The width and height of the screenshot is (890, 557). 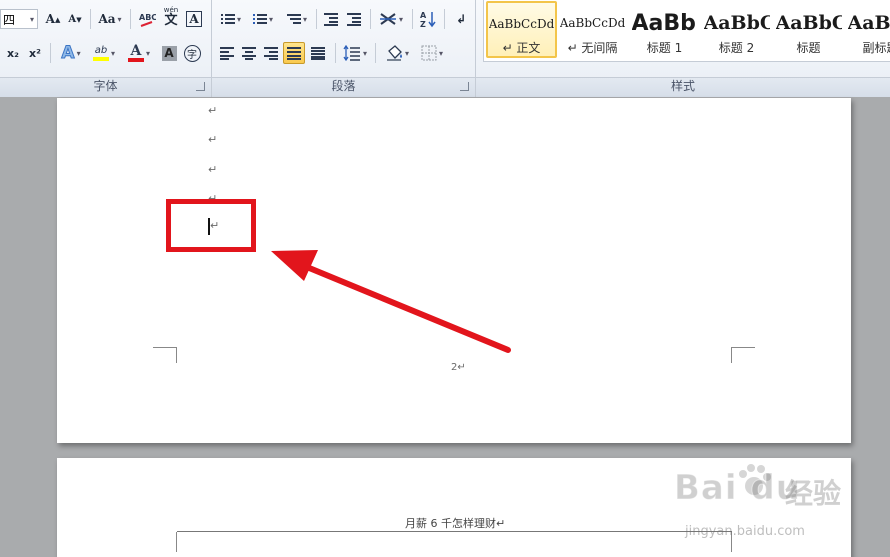 I want to click on baidu-watermark: Bai du 经验 jingyan.baidu.com, so click(x=772, y=507).